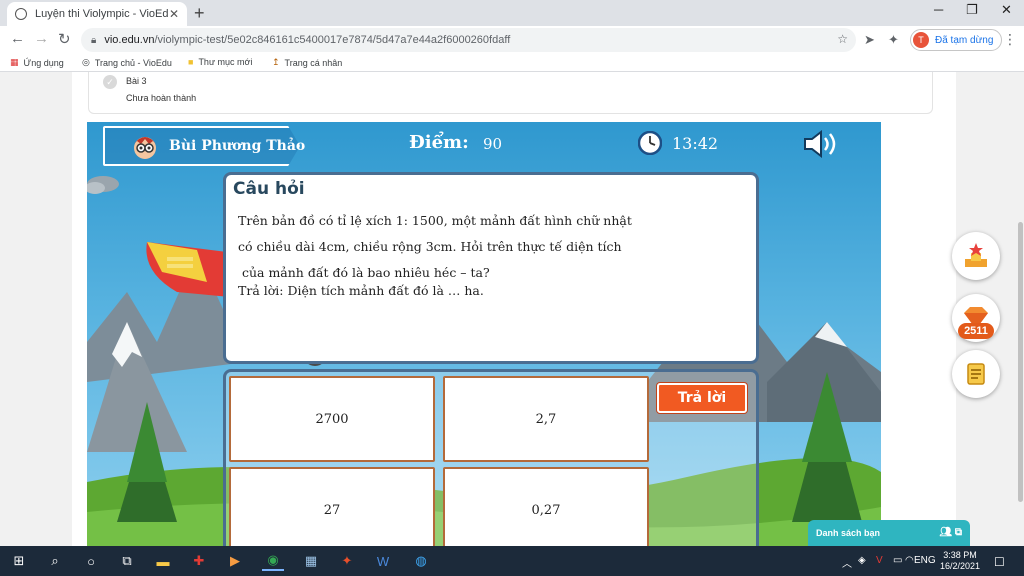 The height and width of the screenshot is (576, 1024). What do you see at coordinates (650, 143) in the screenshot?
I see `clock-icon` at bounding box center [650, 143].